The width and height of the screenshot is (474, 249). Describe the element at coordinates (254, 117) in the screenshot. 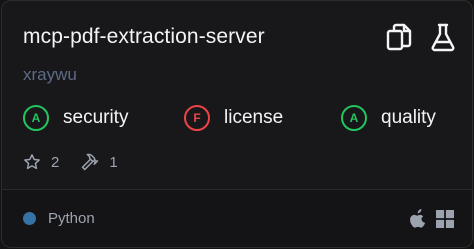

I see `license-label: license` at that location.